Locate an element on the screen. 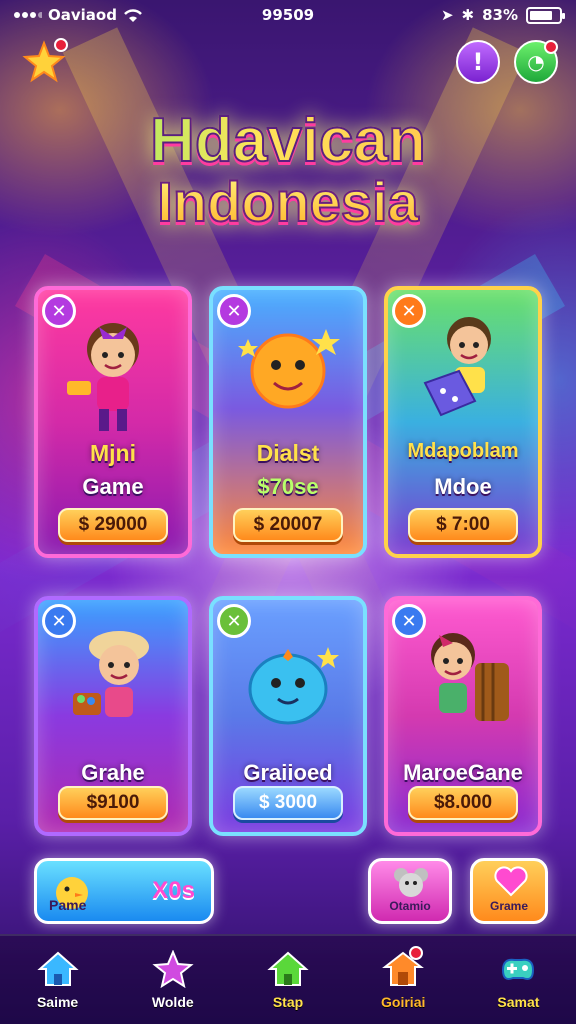 This screenshot has height=1024, width=576. title-line-2: Indonesia is located at coordinates (288, 201).